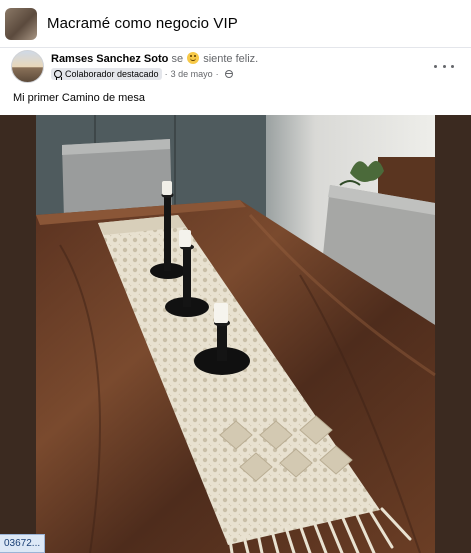 The height and width of the screenshot is (553, 471). I want to click on feeling-text: siente feliz., so click(231, 59).